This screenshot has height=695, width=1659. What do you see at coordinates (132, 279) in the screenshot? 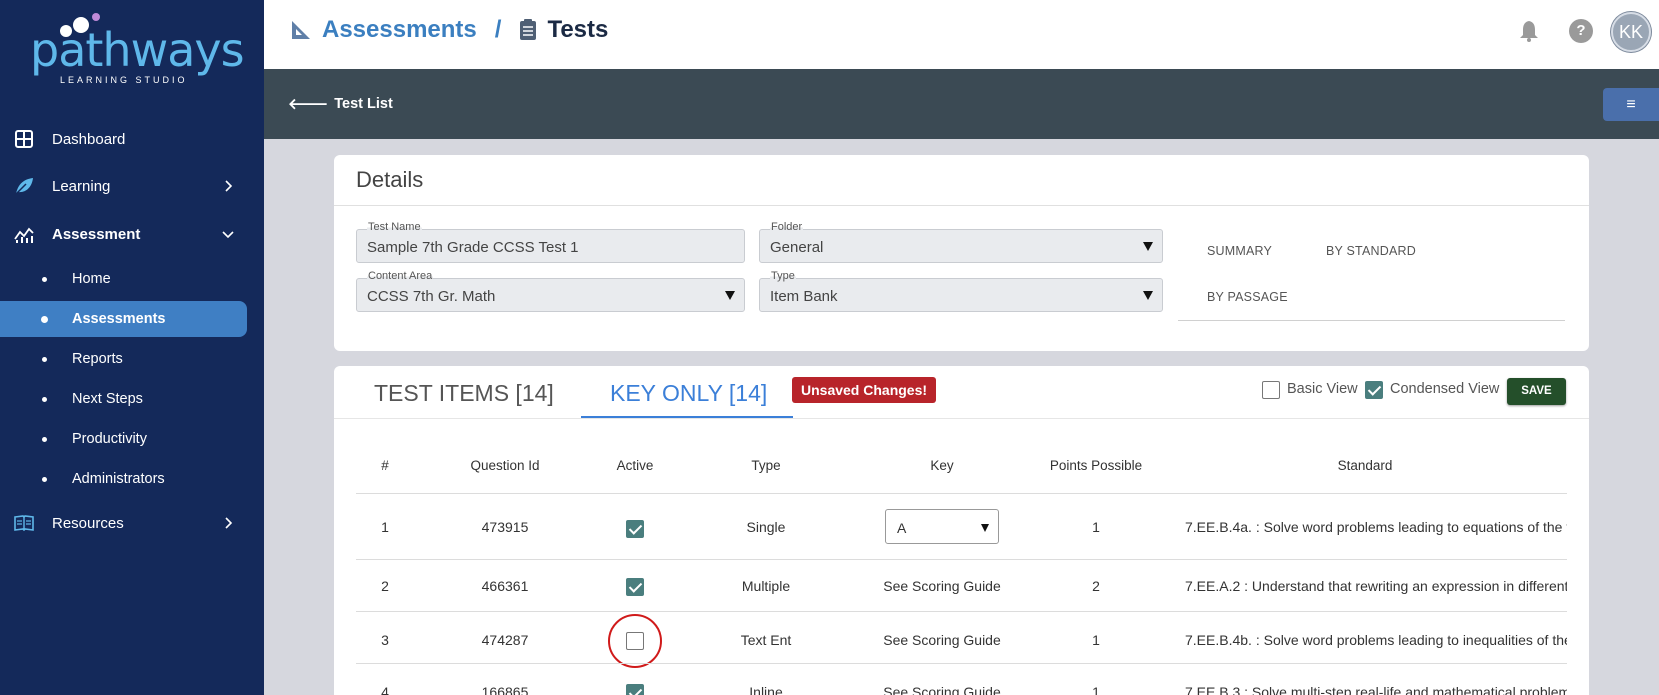
I see `sidebar-subitem-home: Home` at bounding box center [132, 279].